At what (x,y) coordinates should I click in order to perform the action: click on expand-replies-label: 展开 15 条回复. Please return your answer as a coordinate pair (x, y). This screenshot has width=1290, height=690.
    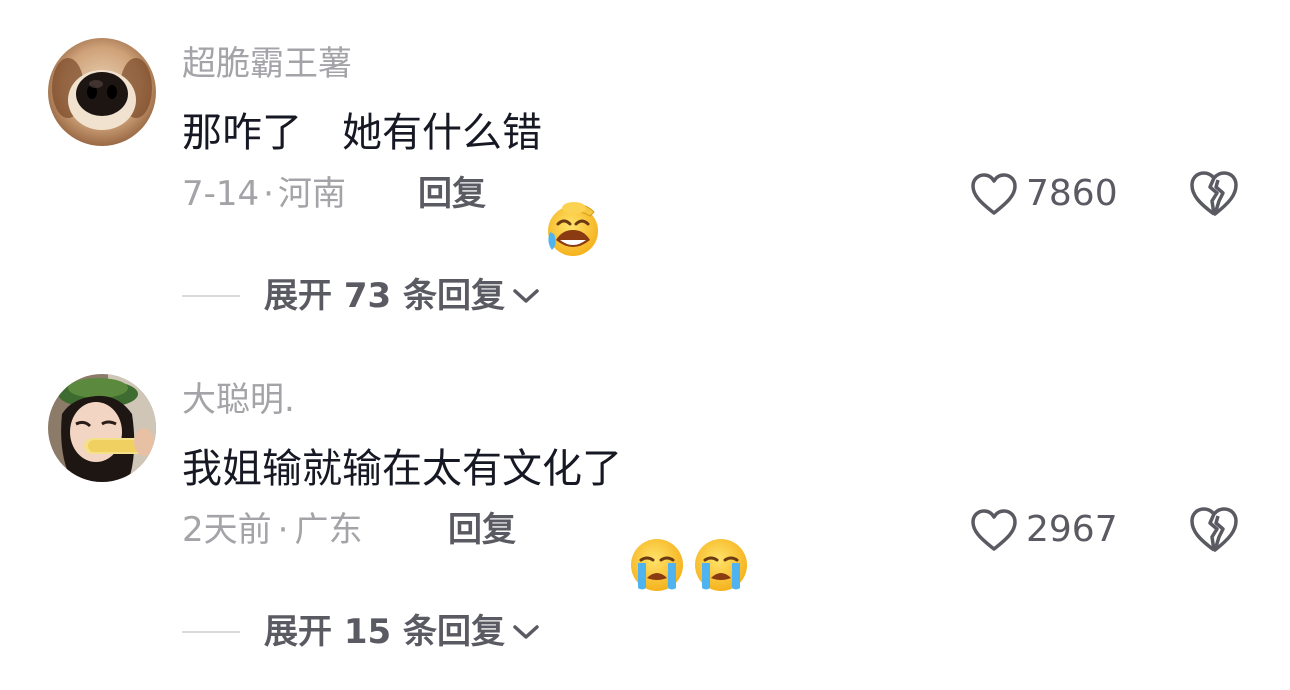
    Looking at the image, I should click on (384, 632).